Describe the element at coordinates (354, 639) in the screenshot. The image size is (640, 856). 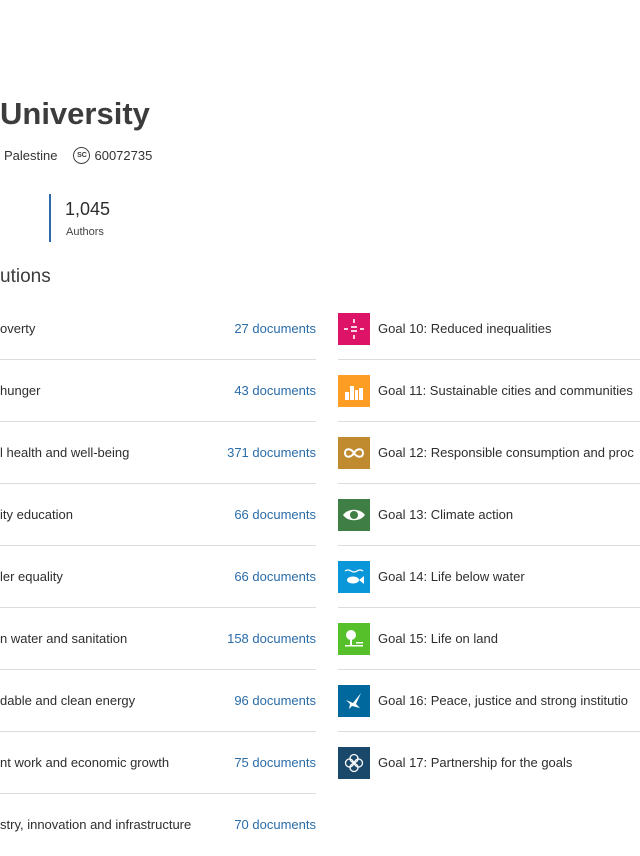
I see `tree-icon` at that location.